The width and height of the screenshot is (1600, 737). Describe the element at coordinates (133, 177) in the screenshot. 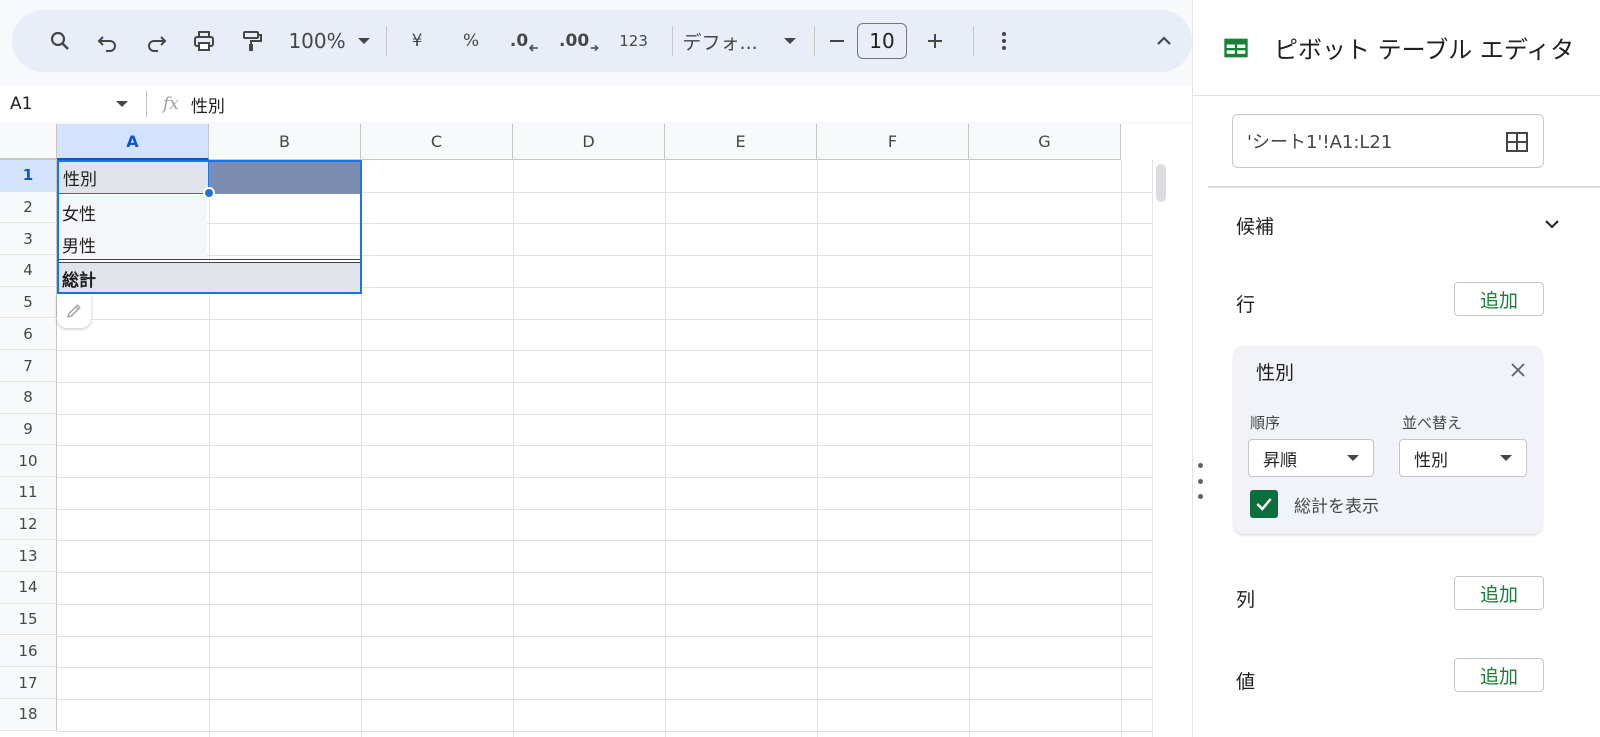

I see `cell-a1: 性別` at that location.